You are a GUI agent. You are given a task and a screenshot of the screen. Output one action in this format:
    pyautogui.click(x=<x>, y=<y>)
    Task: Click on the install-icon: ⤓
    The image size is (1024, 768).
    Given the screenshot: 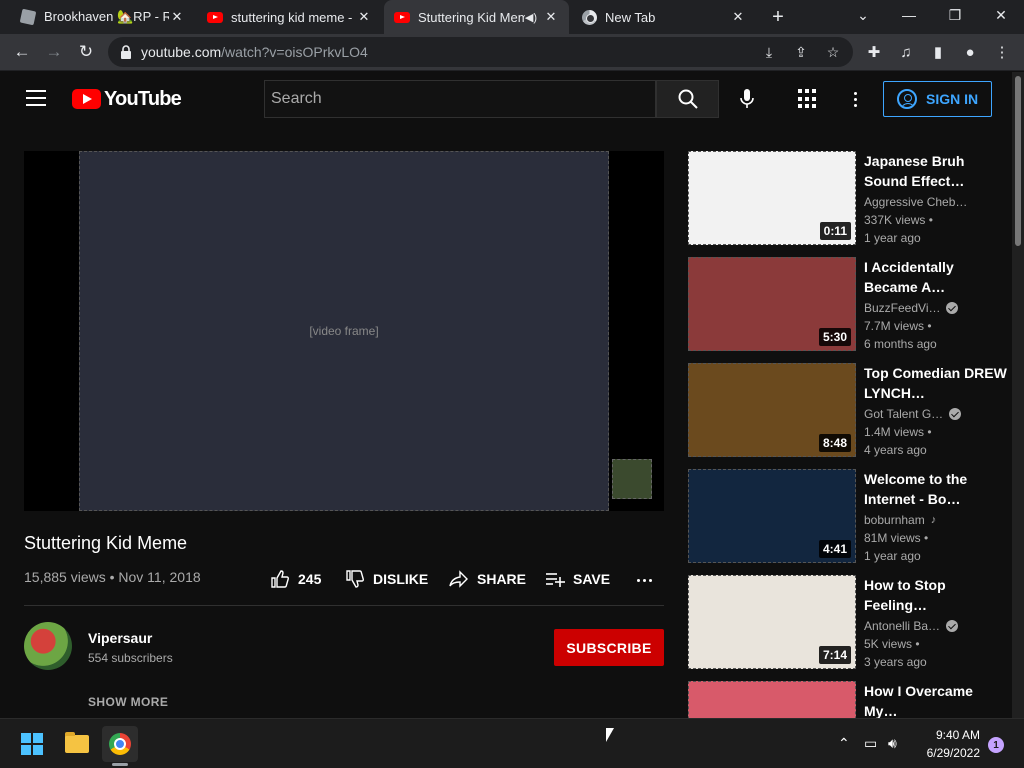 What is the action you would take?
    pyautogui.click(x=769, y=52)
    